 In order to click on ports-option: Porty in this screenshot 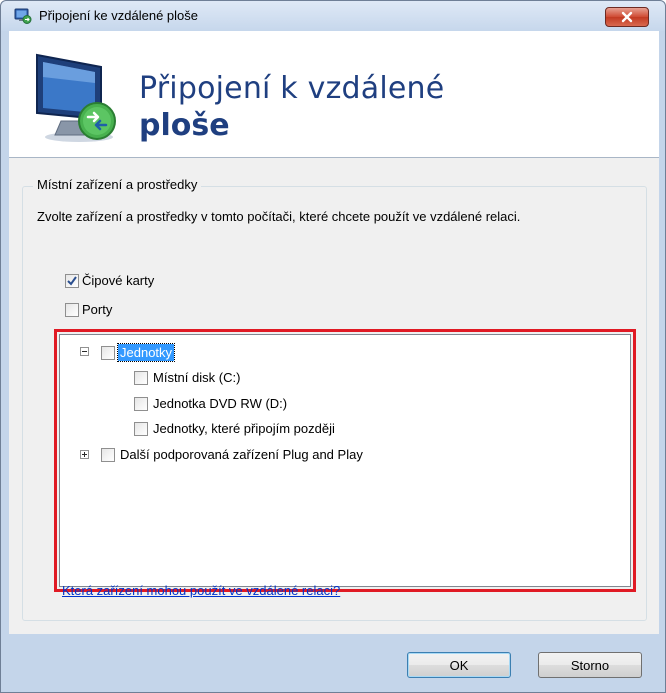, I will do `click(88, 309)`.